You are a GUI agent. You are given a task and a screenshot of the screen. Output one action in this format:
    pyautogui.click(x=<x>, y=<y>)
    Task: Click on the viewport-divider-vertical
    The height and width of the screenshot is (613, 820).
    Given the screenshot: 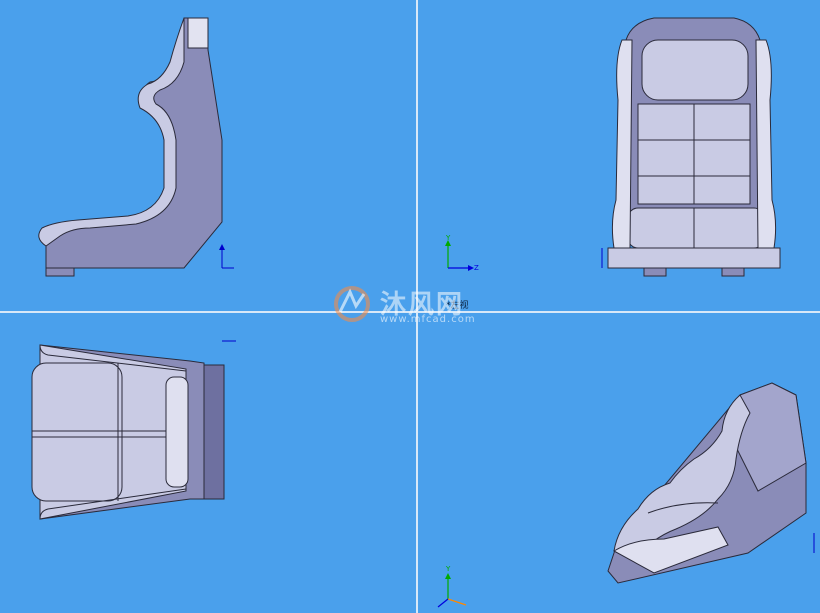 What is the action you would take?
    pyautogui.click(x=417, y=306)
    